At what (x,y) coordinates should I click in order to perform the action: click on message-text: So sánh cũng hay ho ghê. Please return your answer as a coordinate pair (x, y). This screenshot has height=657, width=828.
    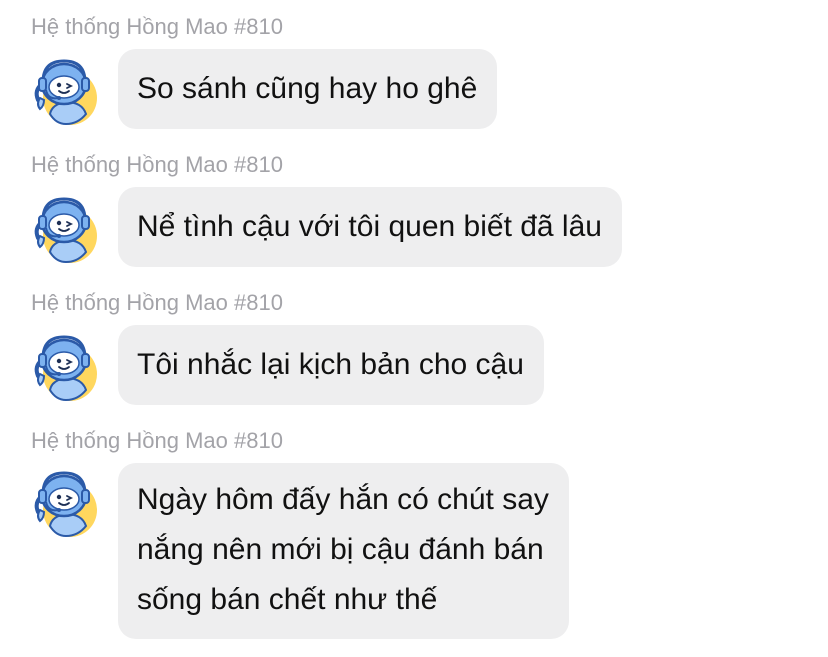
    Looking at the image, I should click on (307, 88).